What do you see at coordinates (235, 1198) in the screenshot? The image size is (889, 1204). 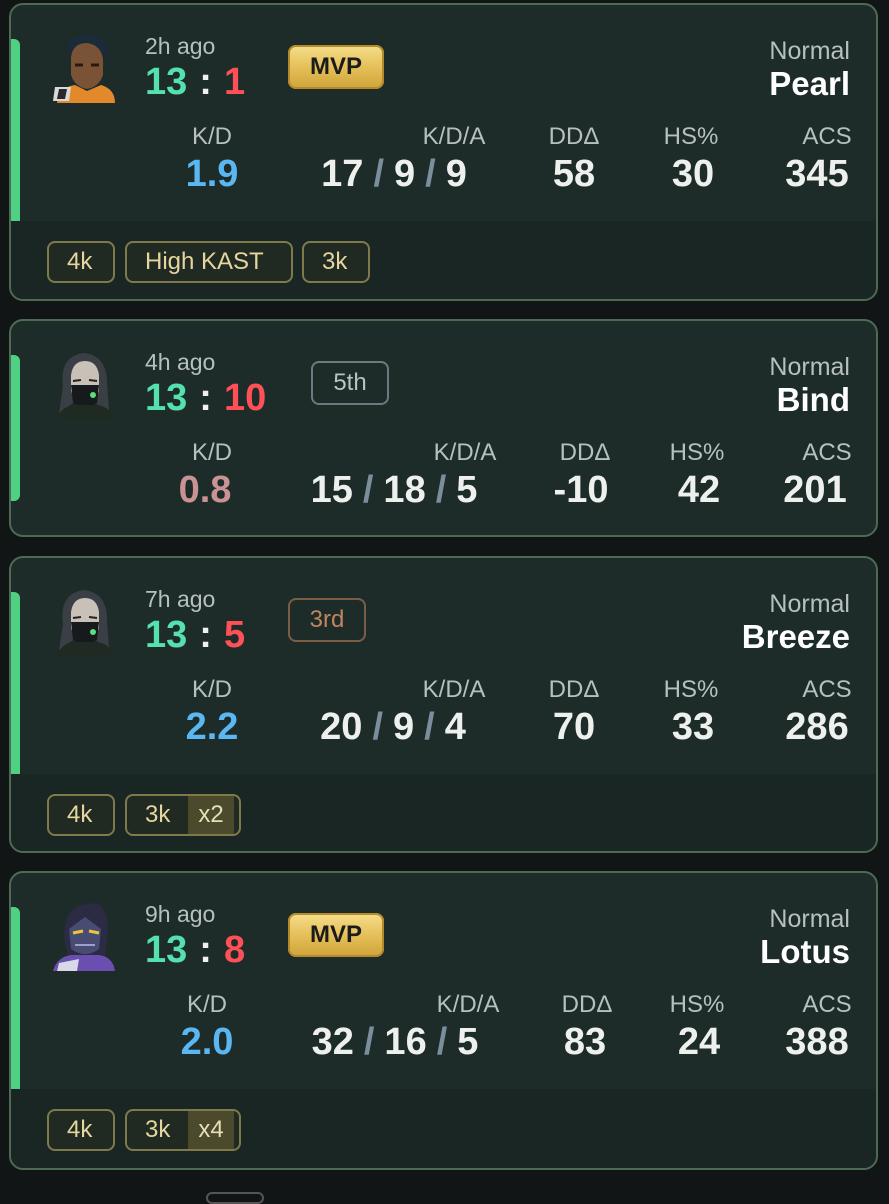 I see `next-card-edge` at bounding box center [235, 1198].